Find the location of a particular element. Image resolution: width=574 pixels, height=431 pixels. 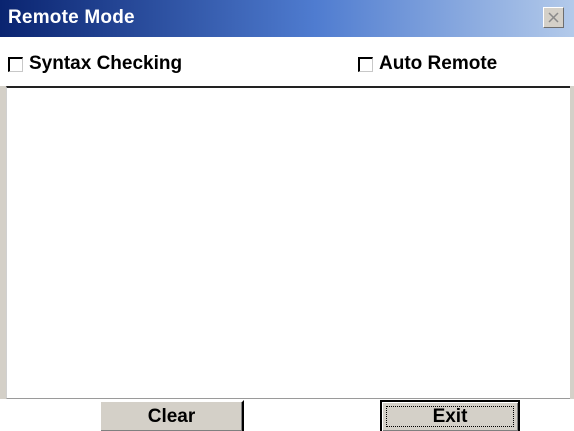

auto-remote-option: Auto Remote is located at coordinates (427, 64).